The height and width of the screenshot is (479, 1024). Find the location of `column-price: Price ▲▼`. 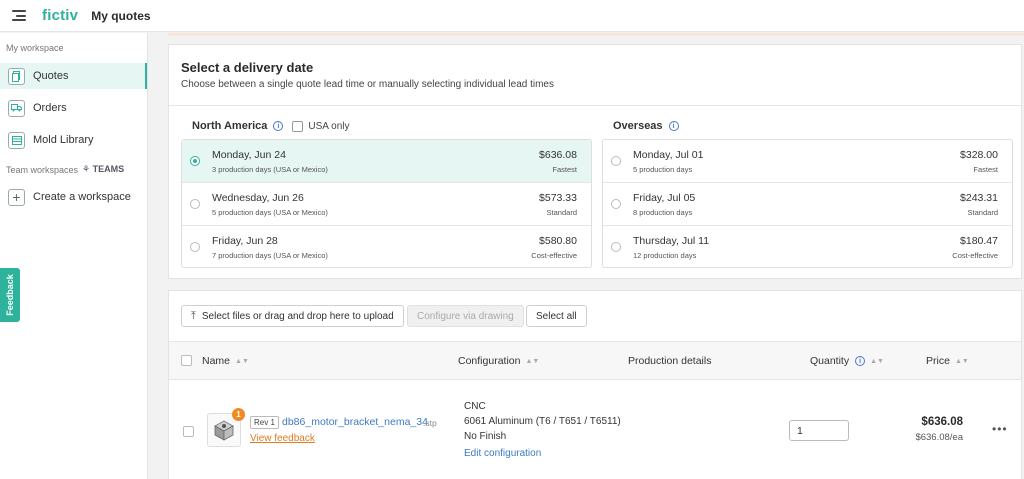

column-price: Price ▲▼ is located at coordinates (947, 361).